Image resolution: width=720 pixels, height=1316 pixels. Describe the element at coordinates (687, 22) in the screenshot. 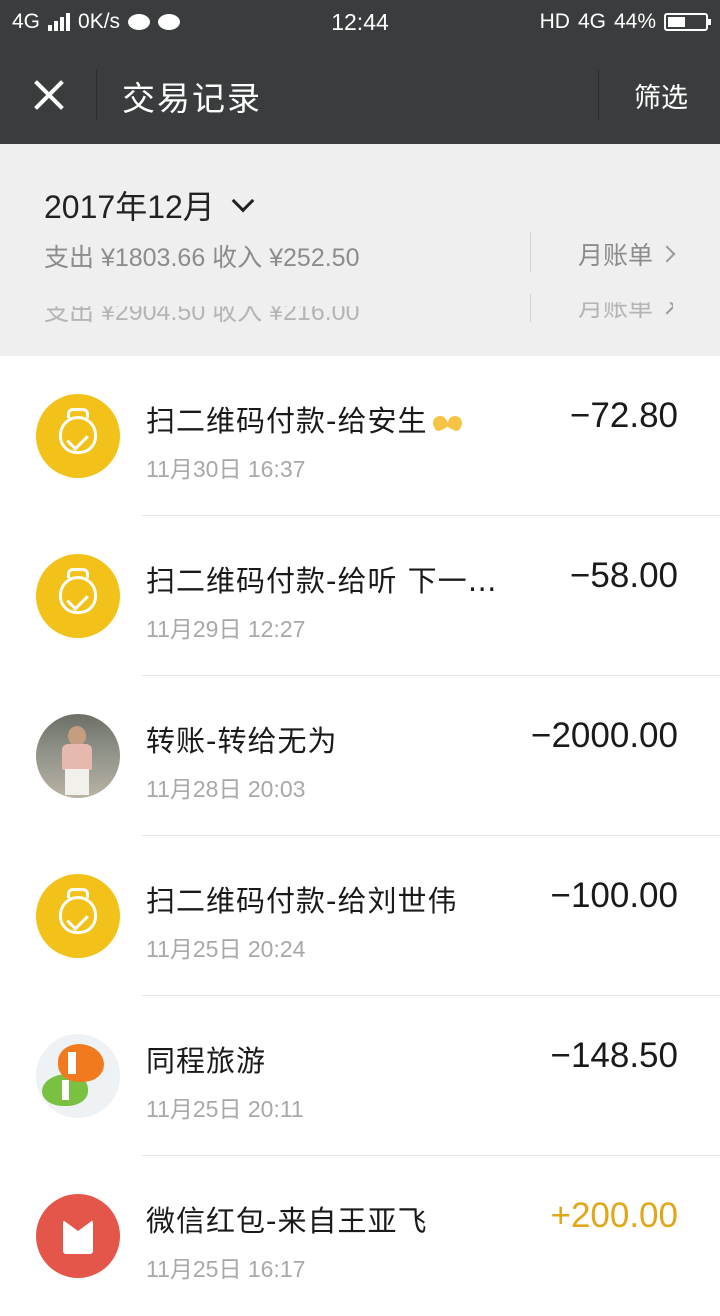

I see `battery-icon` at that location.